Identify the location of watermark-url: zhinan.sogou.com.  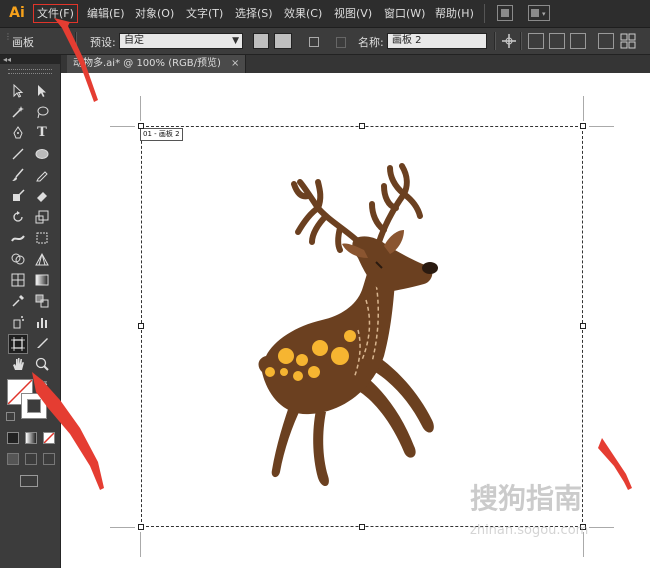
(529, 530).